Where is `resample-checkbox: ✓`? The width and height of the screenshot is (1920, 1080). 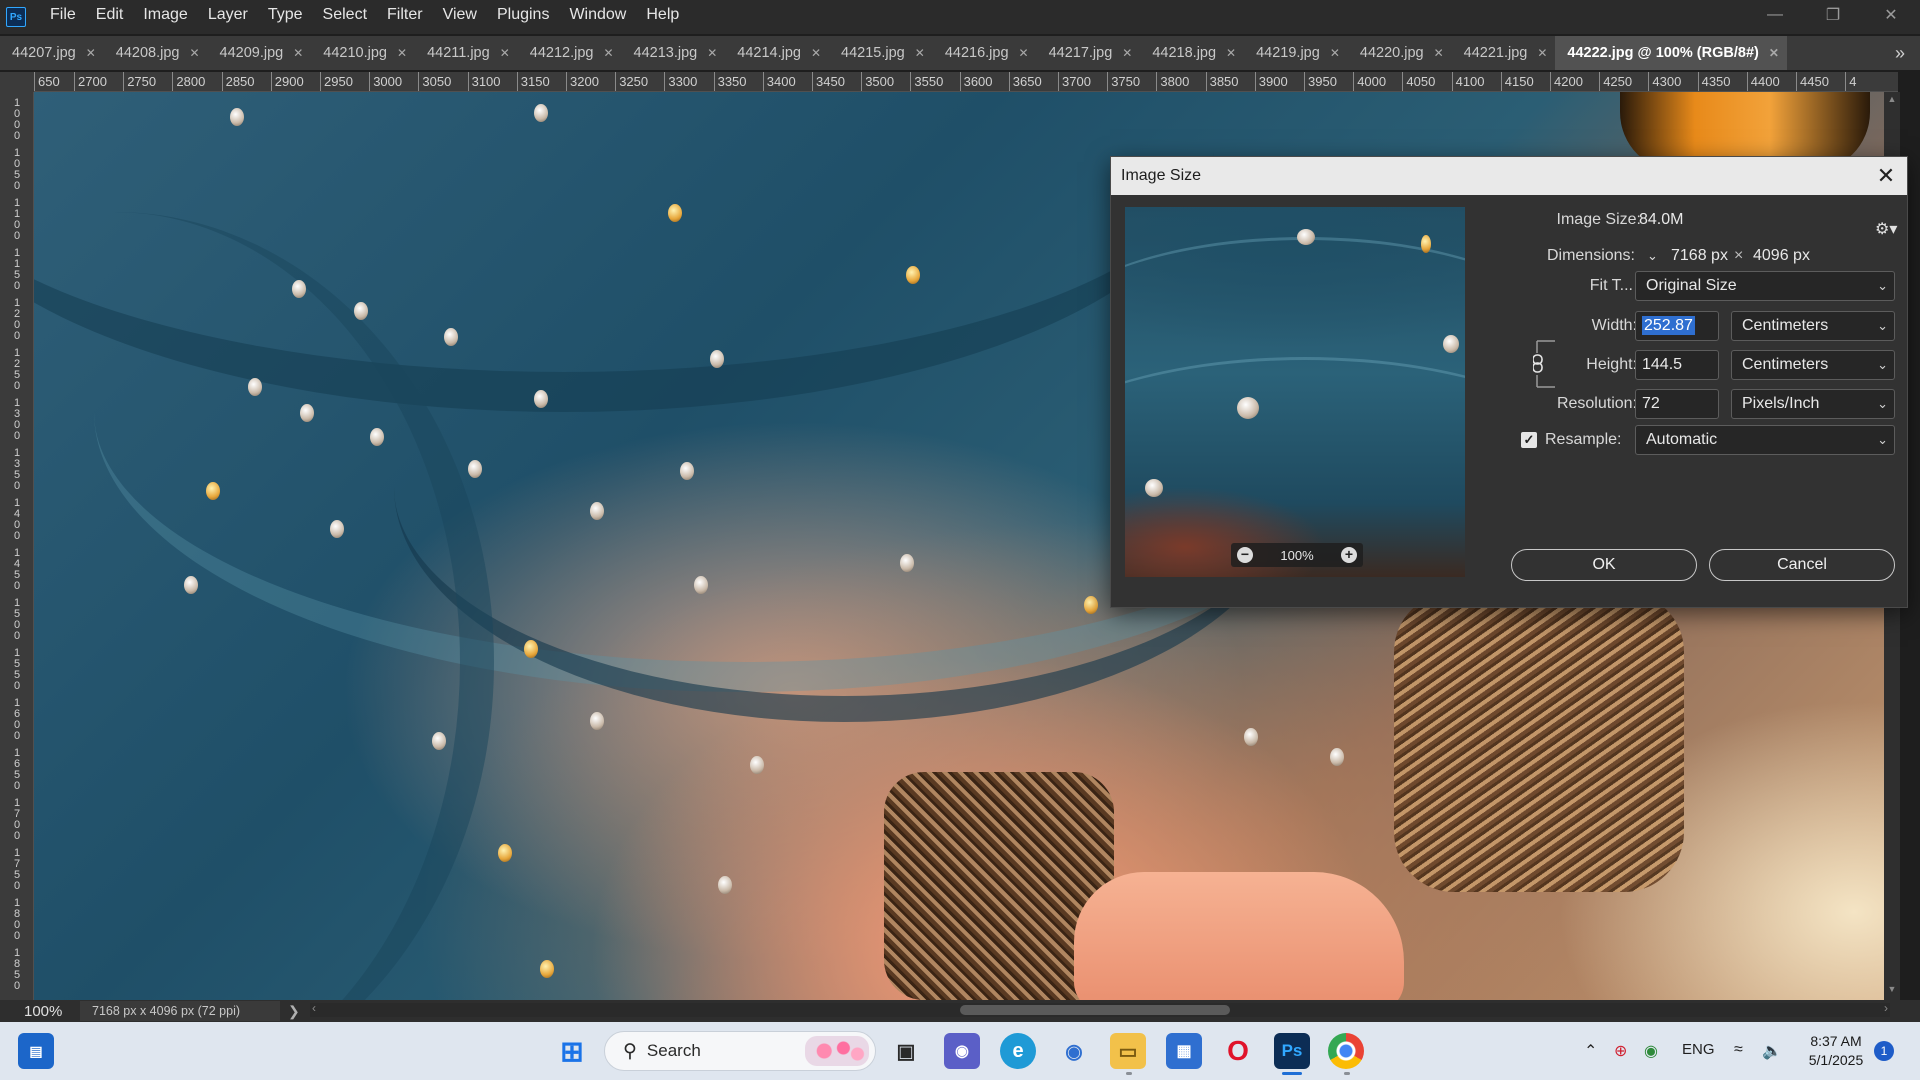
resample-checkbox: ✓ is located at coordinates (1529, 440).